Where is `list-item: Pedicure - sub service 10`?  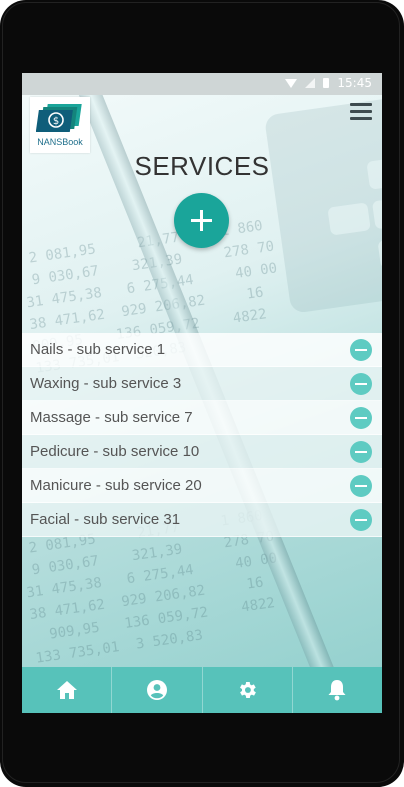 list-item: Pedicure - sub service 10 is located at coordinates (202, 452).